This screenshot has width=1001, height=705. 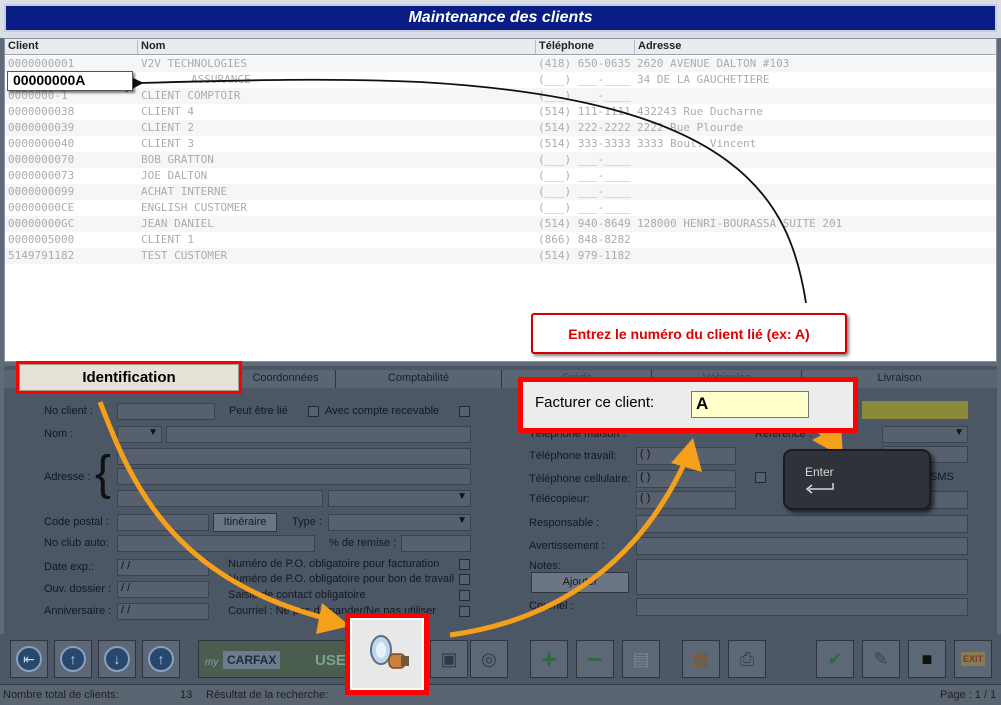 I want to click on last-record-button: ↑, so click(x=161, y=659).